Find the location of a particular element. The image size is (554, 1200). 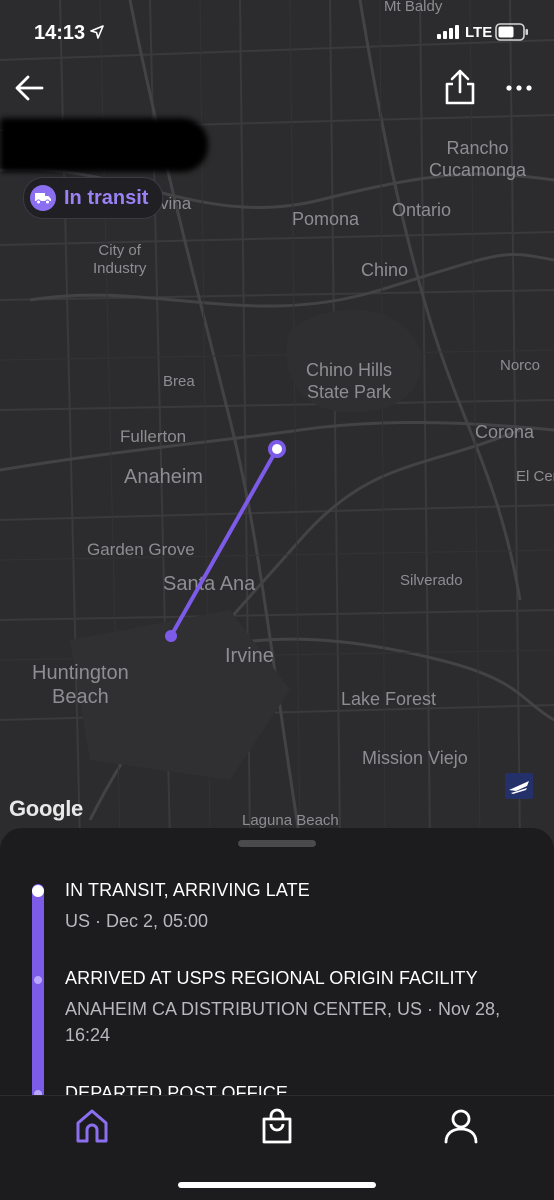

event-title: IN TRANSIT, ARRIVING LATE is located at coordinates (187, 890).